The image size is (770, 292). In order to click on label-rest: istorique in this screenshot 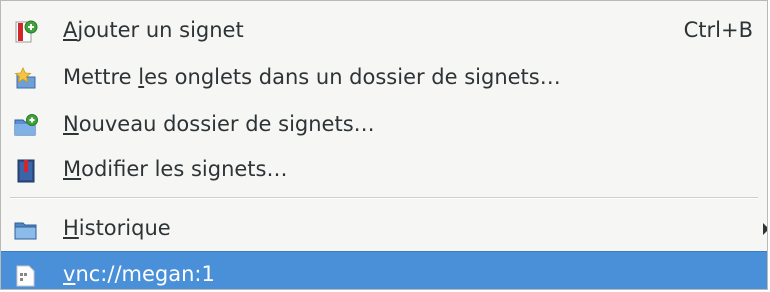, I will do `click(124, 228)`.